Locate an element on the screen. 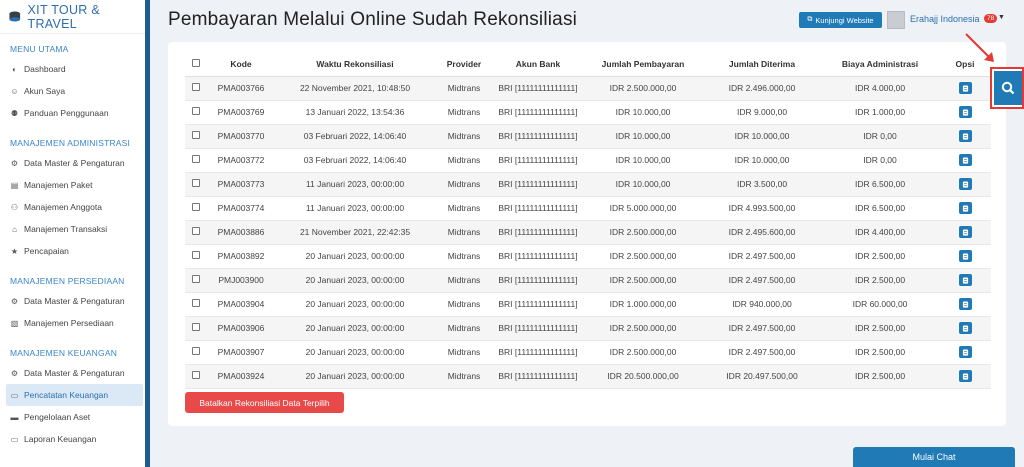  arrow-icon is located at coordinates (979, 47).